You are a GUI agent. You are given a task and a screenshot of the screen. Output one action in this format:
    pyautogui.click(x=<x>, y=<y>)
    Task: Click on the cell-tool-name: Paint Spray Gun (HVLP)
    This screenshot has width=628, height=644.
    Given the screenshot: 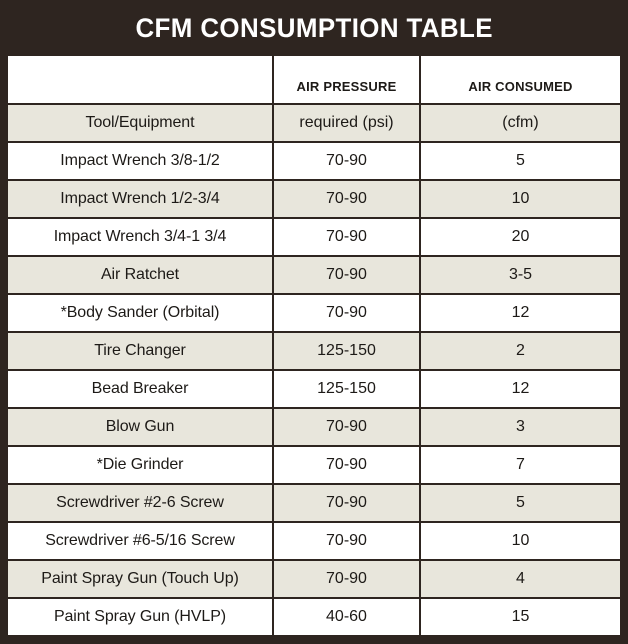 What is the action you would take?
    pyautogui.click(x=141, y=617)
    